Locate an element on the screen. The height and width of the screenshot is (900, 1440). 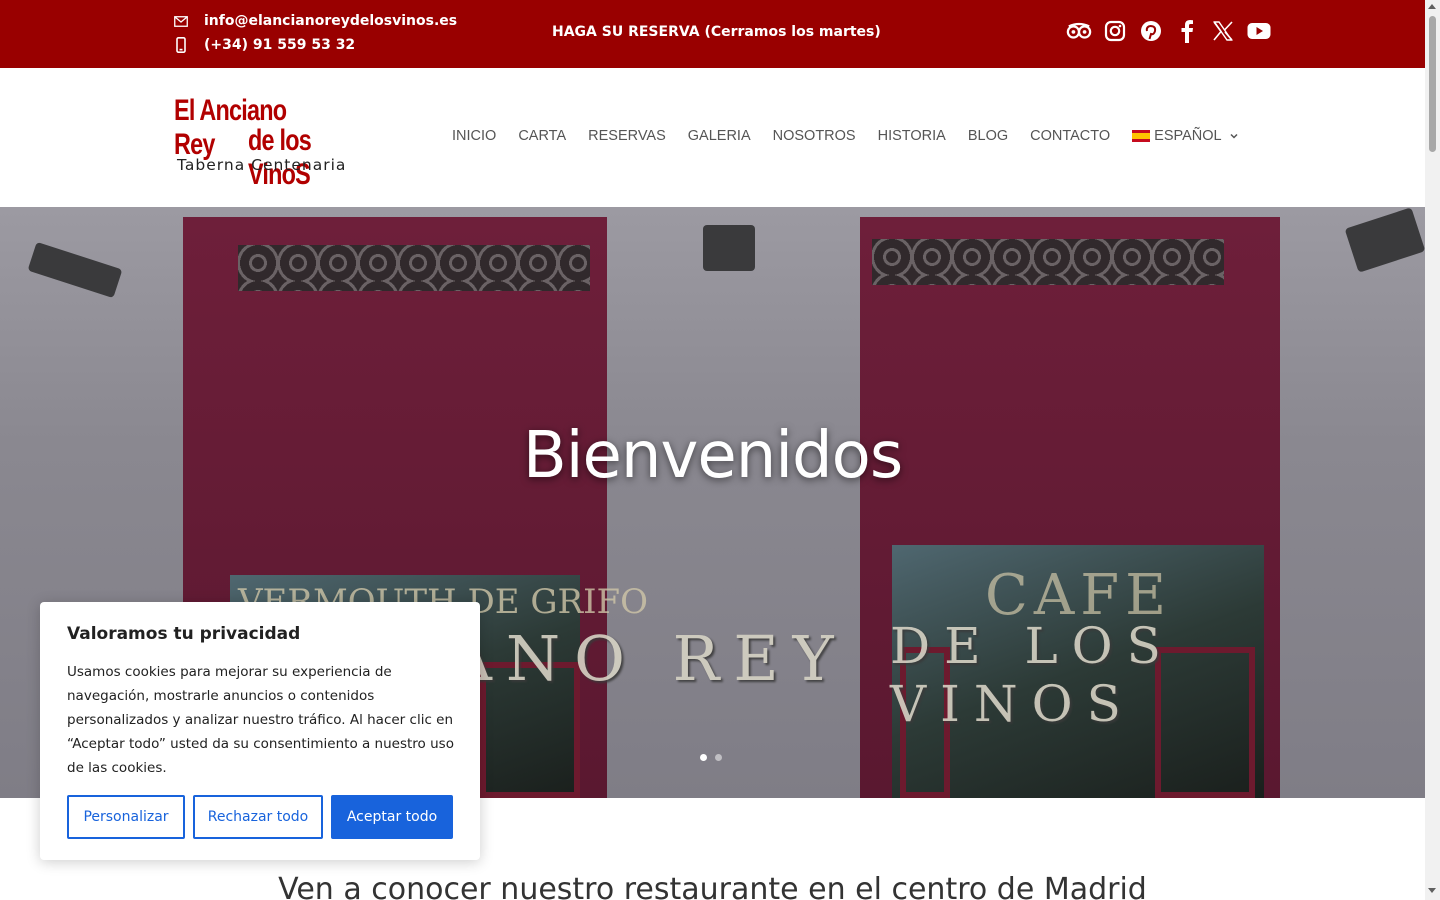
nav-item-inicio: INICIO is located at coordinates (474, 136).